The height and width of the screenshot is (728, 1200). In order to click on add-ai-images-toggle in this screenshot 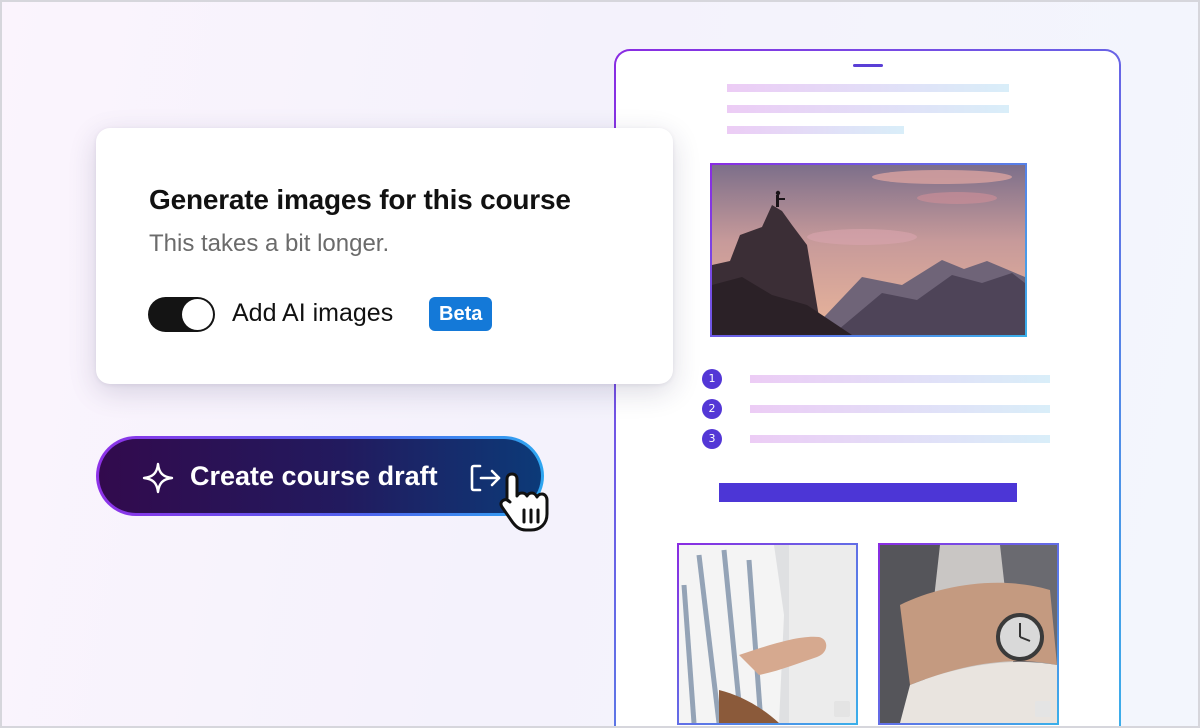, I will do `click(181, 314)`.